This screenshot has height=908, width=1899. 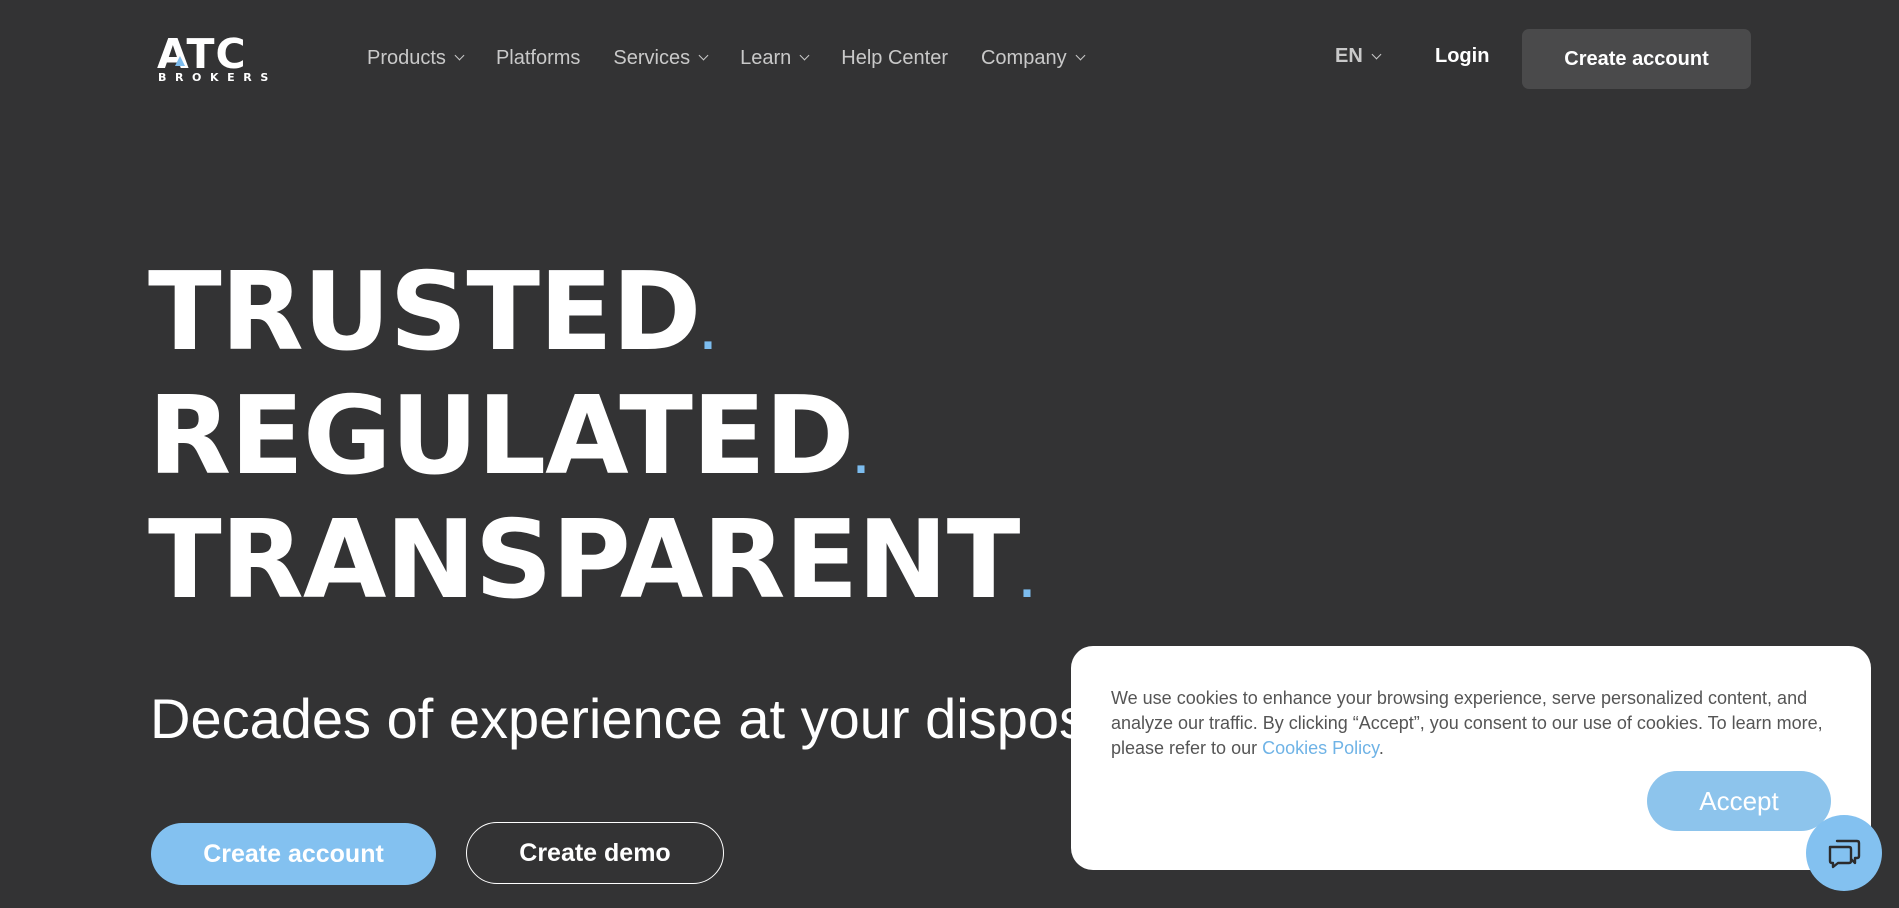 What do you see at coordinates (202, 54) in the screenshot?
I see `logo-wordmark: ATC` at bounding box center [202, 54].